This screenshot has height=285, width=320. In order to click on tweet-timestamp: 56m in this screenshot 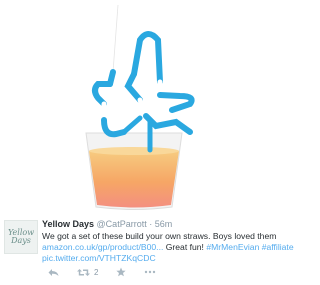, I will do `click(164, 224)`.